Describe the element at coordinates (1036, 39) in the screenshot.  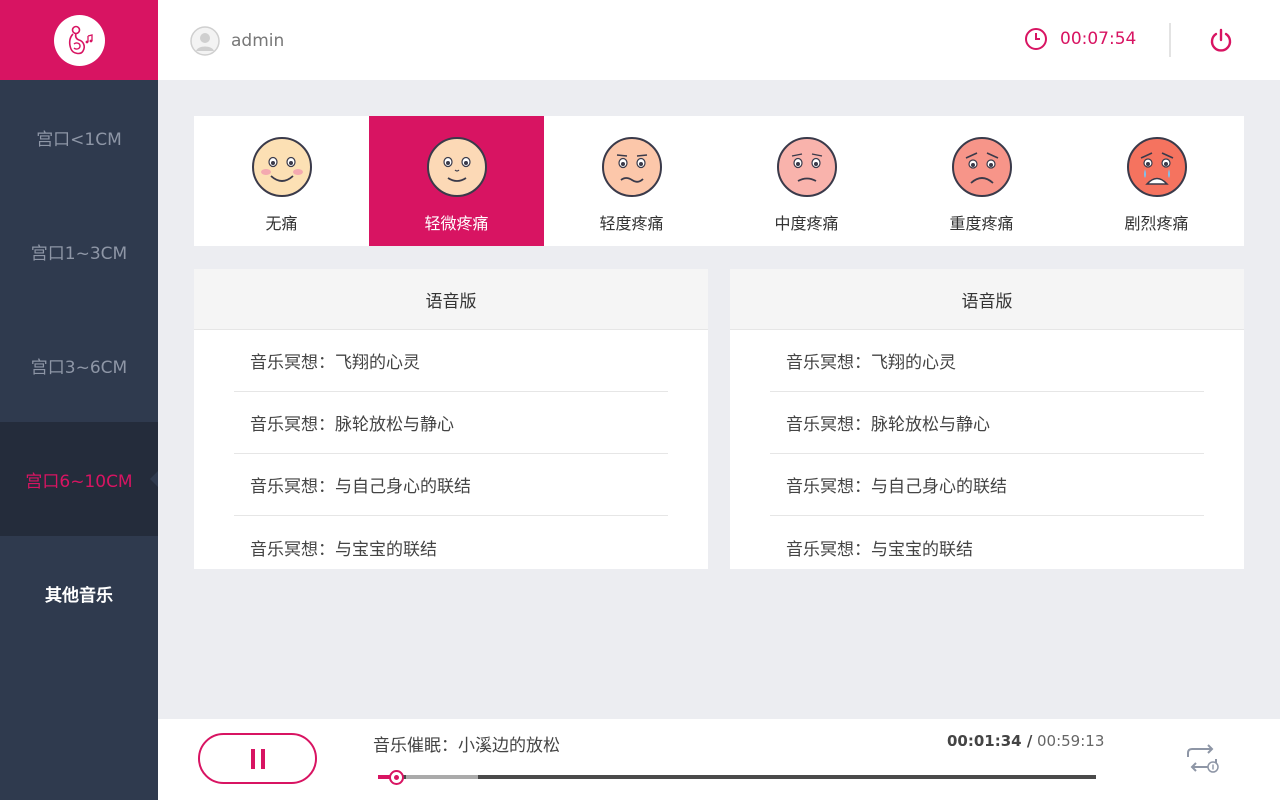
I see `clock-icon` at that location.